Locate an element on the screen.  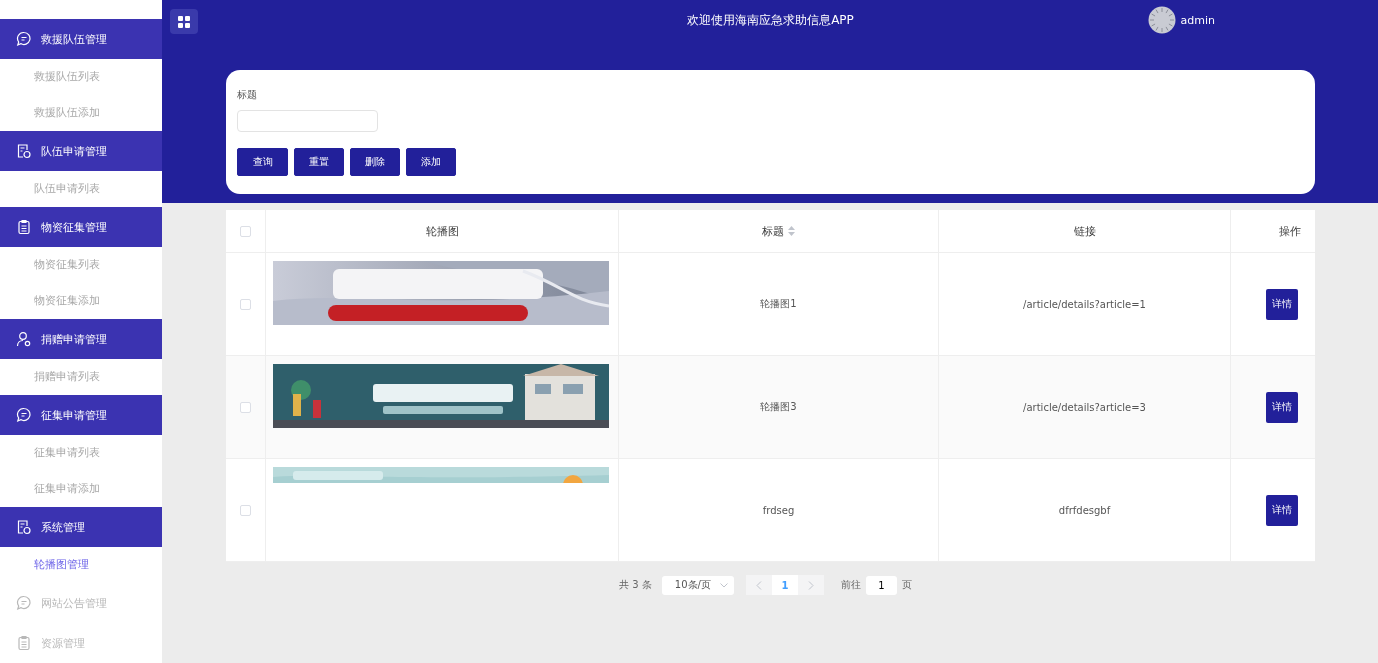
chevron-right-icon is located at coordinates (810, 585).